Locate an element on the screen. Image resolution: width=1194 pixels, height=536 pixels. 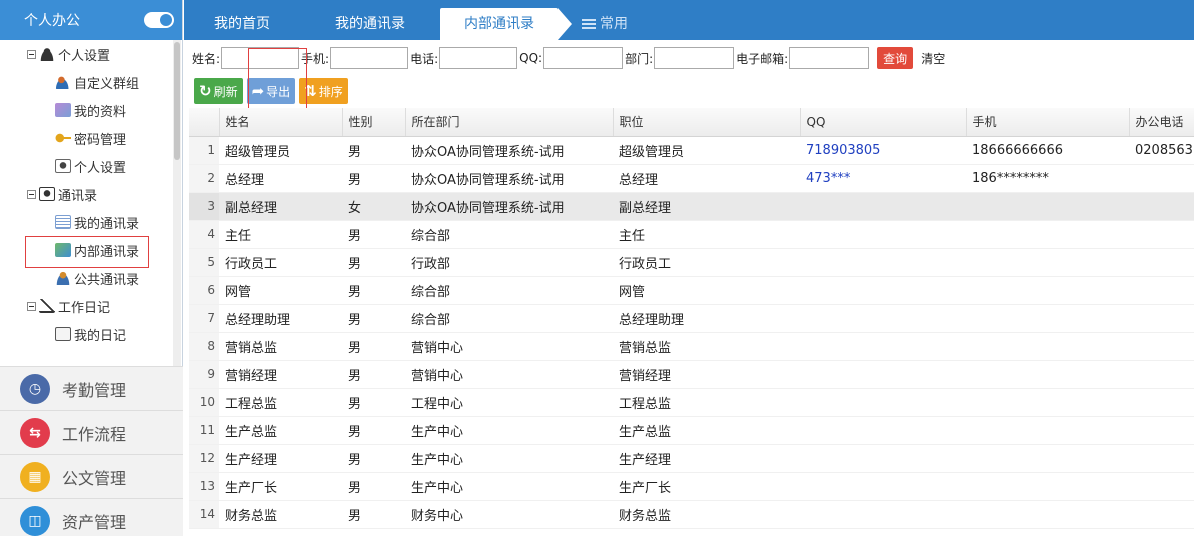
search-bar: 姓名: 手机: 电话: QQ: 部门: 电子邮箱: 查询 清空 is located at coordinates (689, 58).